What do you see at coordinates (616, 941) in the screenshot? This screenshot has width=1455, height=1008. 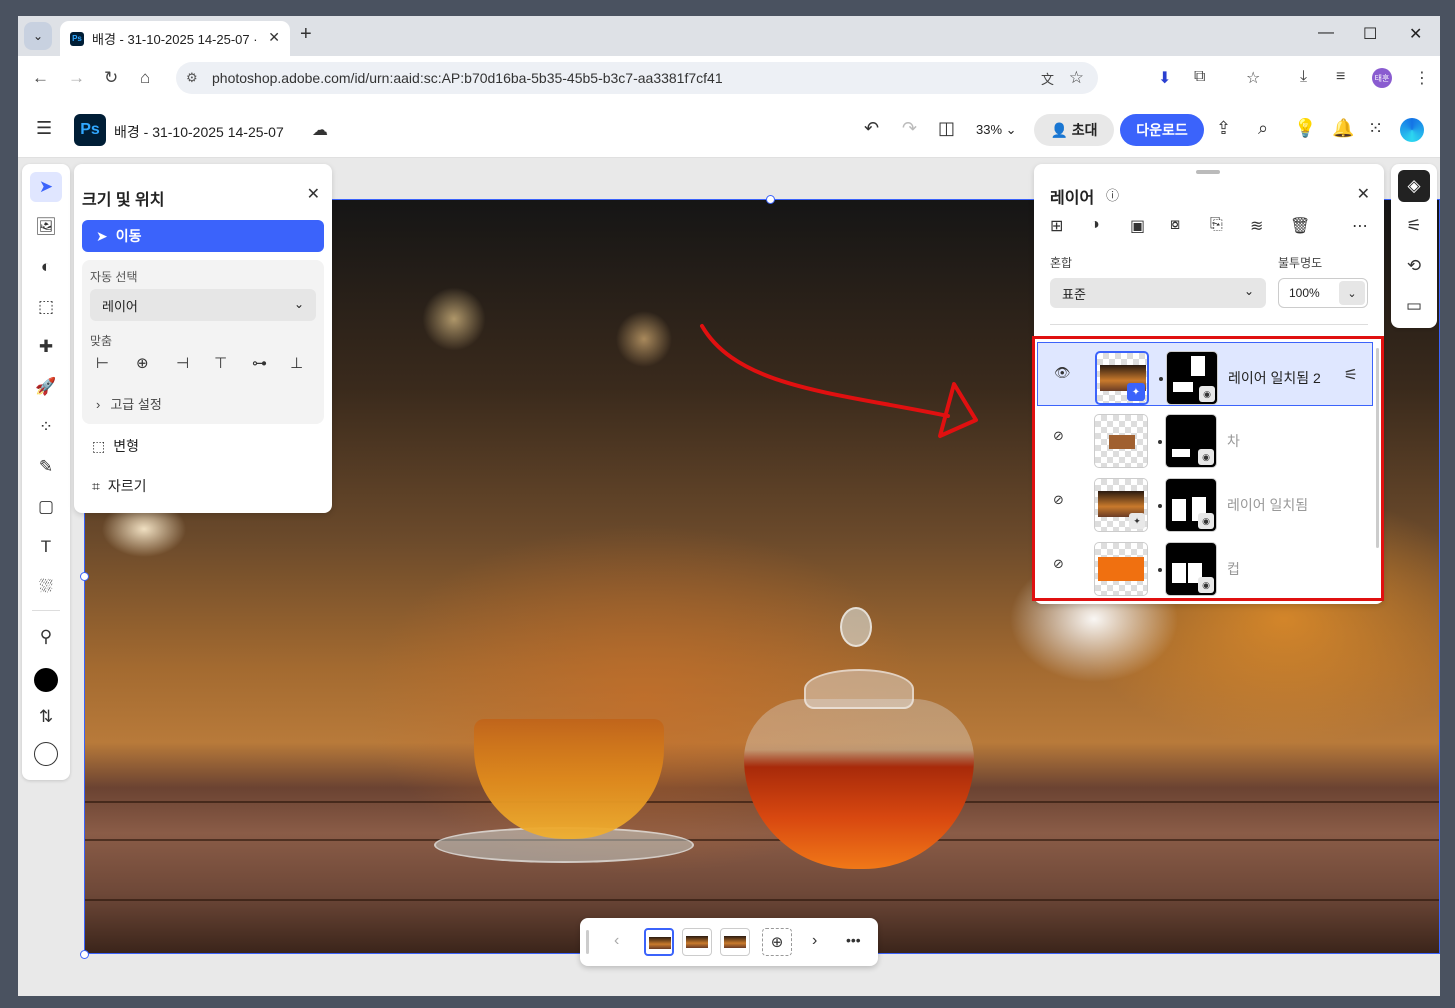 I see `prev-arrow-icon: ‹` at bounding box center [616, 941].